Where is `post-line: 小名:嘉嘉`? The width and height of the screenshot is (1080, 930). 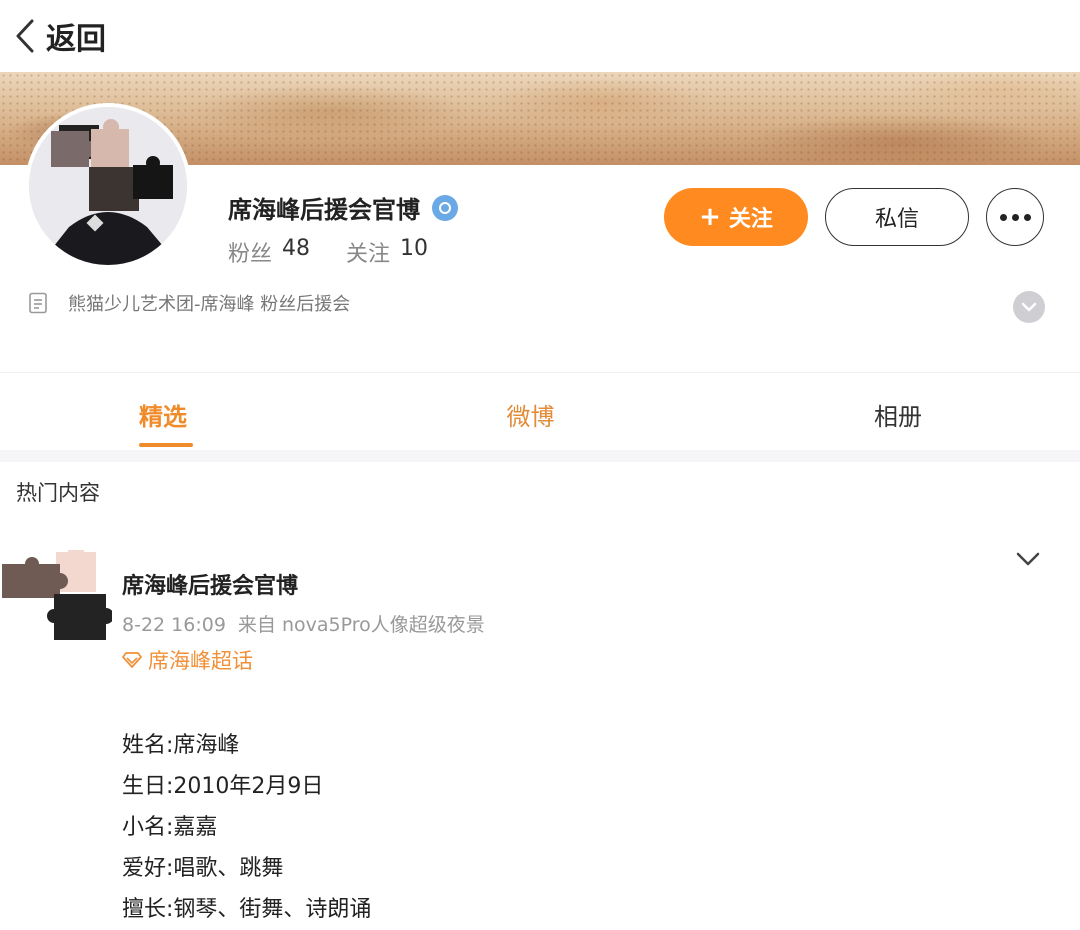
post-line: 小名:嘉嘉 is located at coordinates (170, 827).